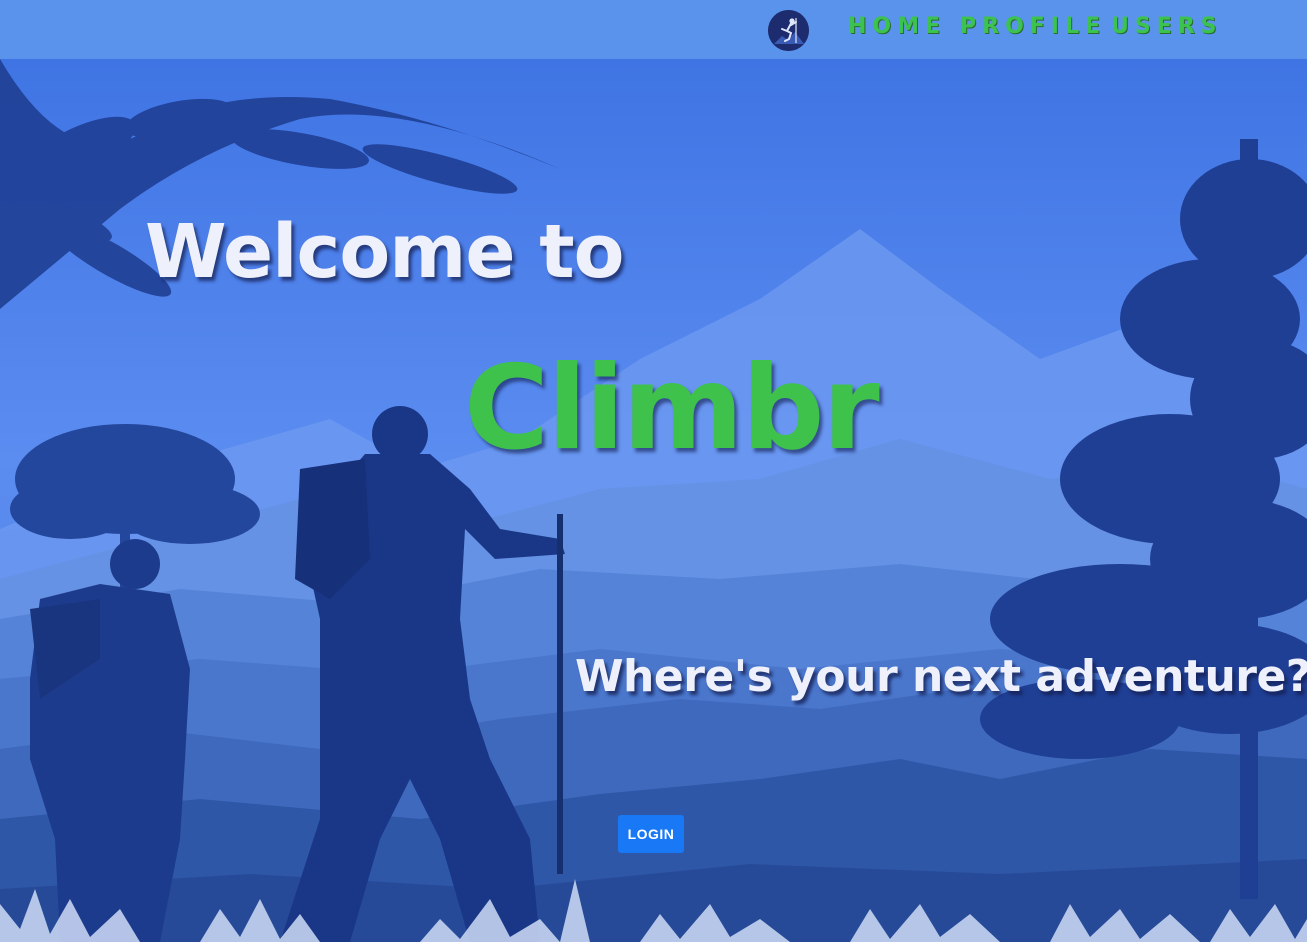 This screenshot has height=942, width=1307. Describe the element at coordinates (653, 29) in the screenshot. I see `top-navbar: HOME PROFILE USERS` at that location.